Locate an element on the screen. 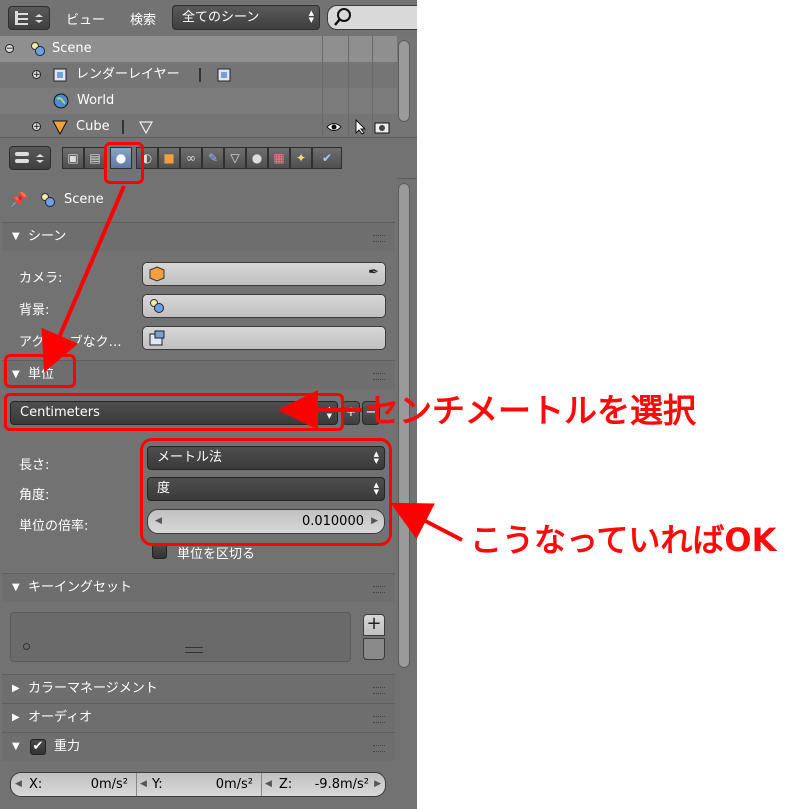  annotation-select-centimeters: センチメートルを選択 is located at coordinates (531, 410).